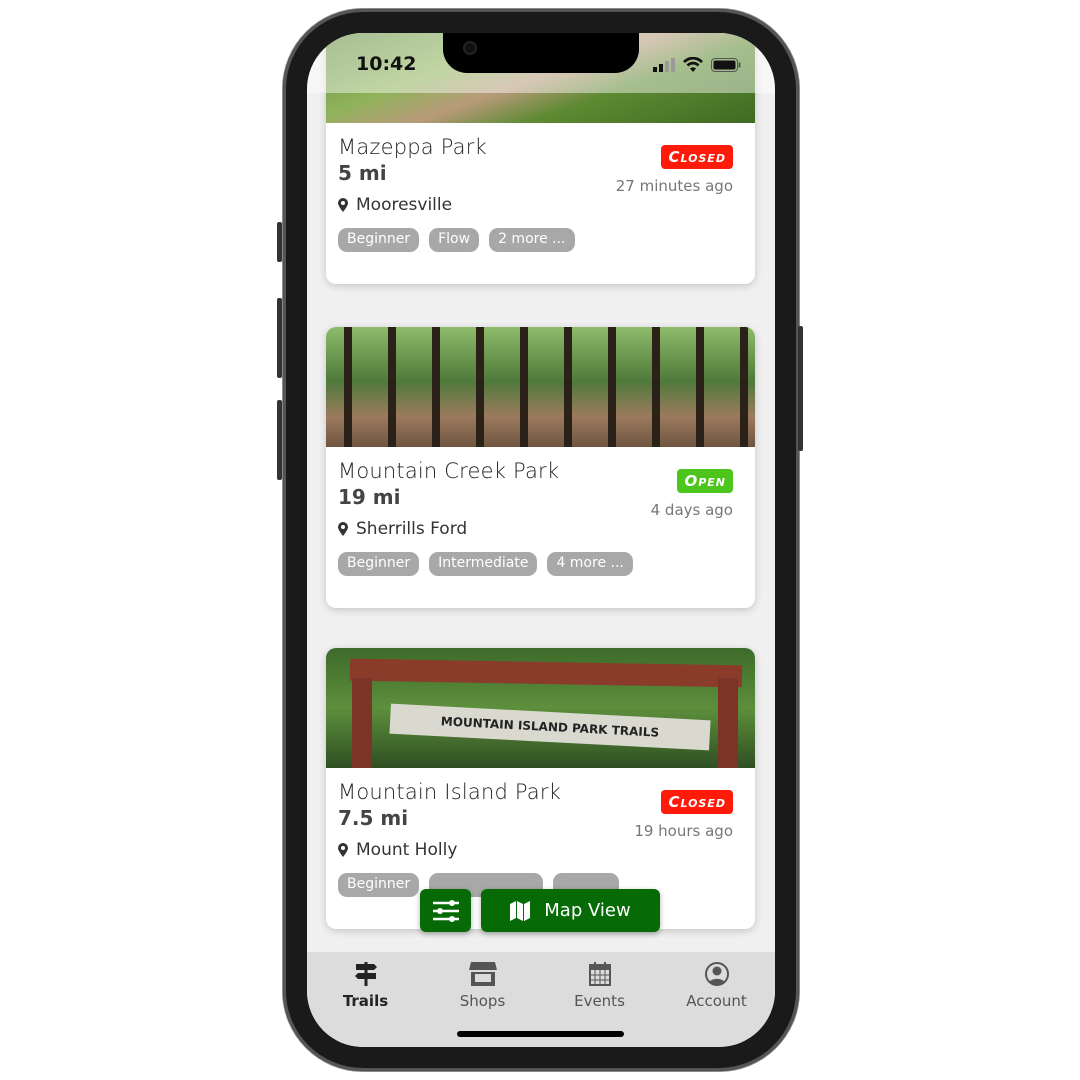 The image size is (1080, 1080). What do you see at coordinates (279, 440) in the screenshot?
I see `volume-down-button` at bounding box center [279, 440].